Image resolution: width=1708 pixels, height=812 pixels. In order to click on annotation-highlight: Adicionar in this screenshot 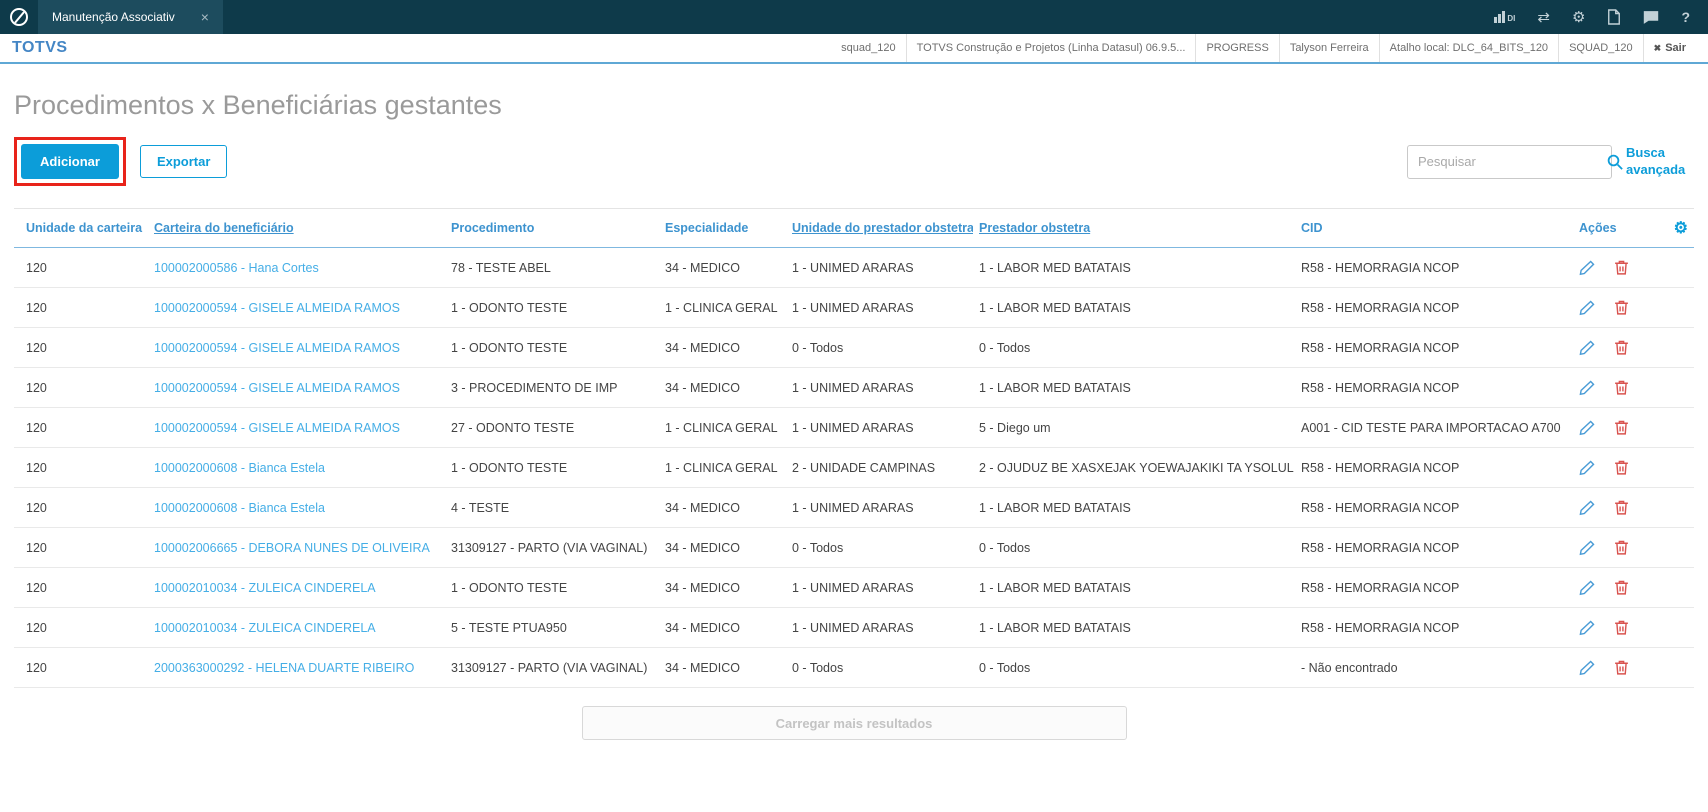, I will do `click(70, 161)`.